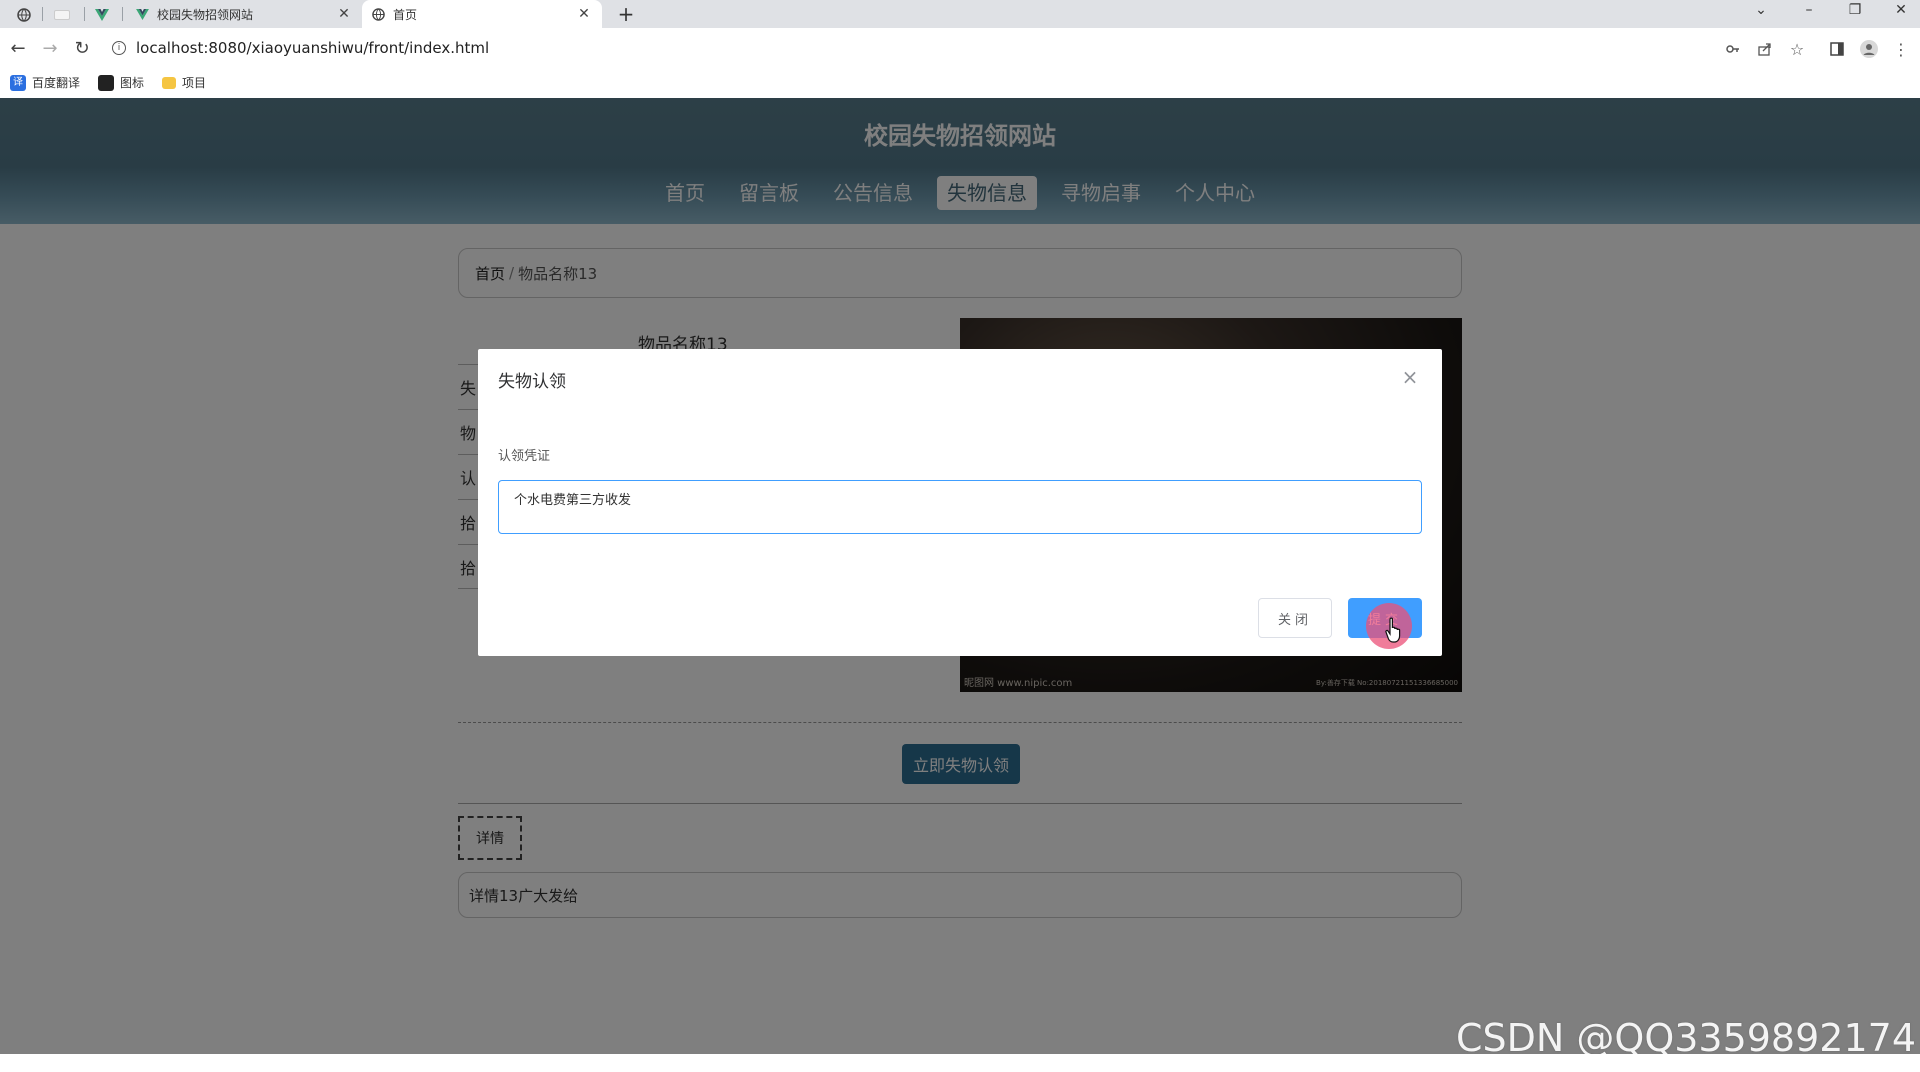 This screenshot has height=1072, width=1920. I want to click on translate-icon: 译, so click(18, 82).